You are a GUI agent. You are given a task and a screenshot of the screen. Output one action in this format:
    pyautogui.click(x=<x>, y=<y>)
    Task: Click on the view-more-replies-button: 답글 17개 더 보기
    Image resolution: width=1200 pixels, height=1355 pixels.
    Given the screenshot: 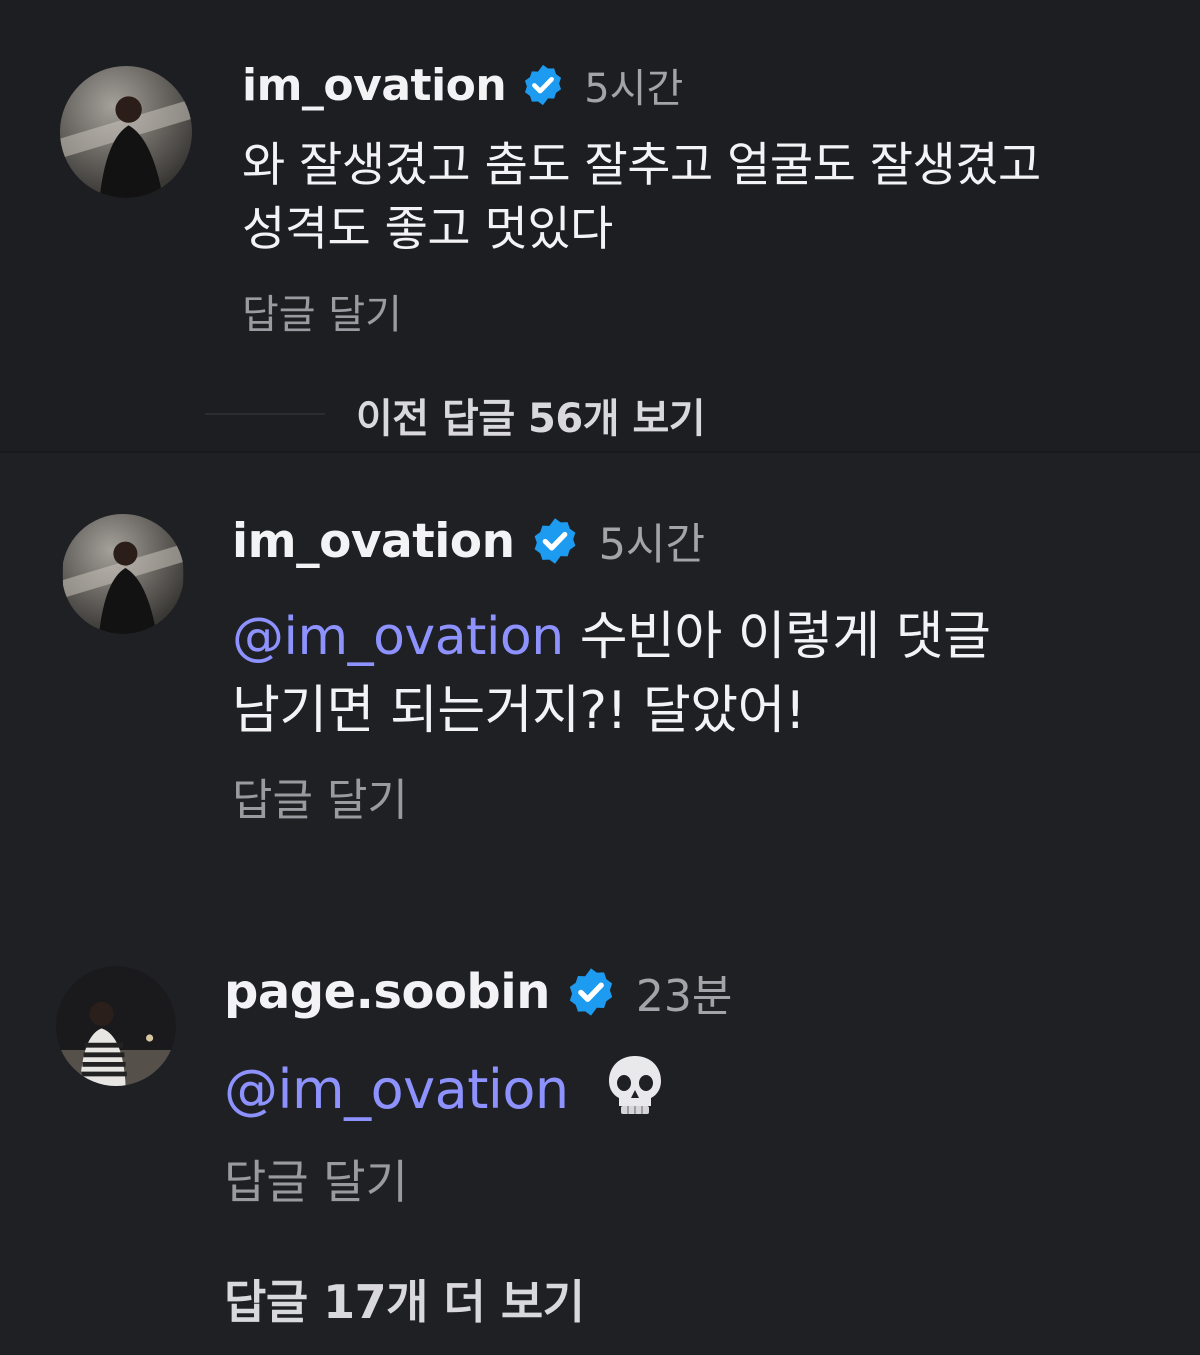 What is the action you would take?
    pyautogui.click(x=404, y=1299)
    